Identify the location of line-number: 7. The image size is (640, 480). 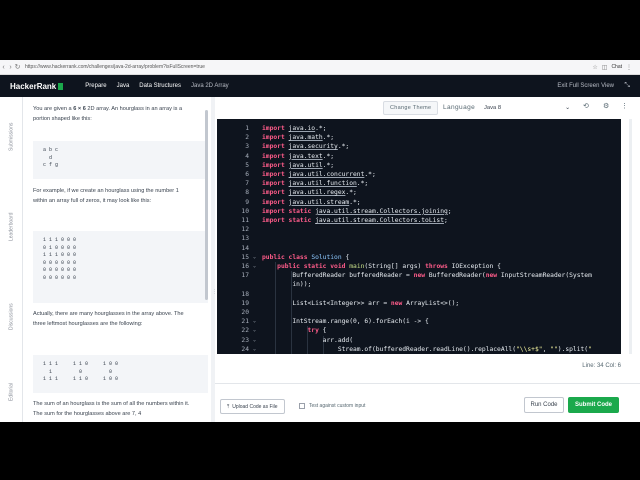
(247, 184).